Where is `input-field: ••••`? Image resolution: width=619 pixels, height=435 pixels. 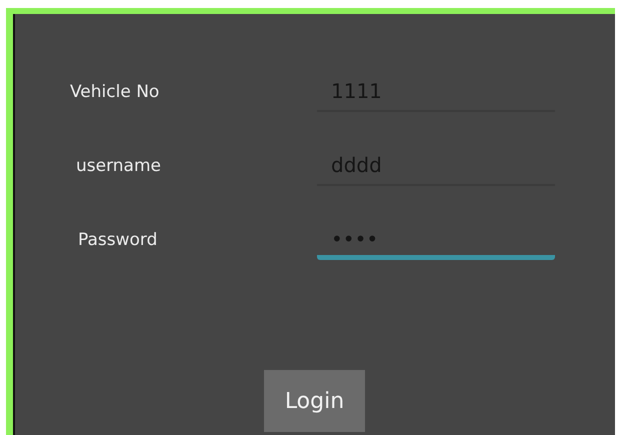 input-field: •••• is located at coordinates (436, 243).